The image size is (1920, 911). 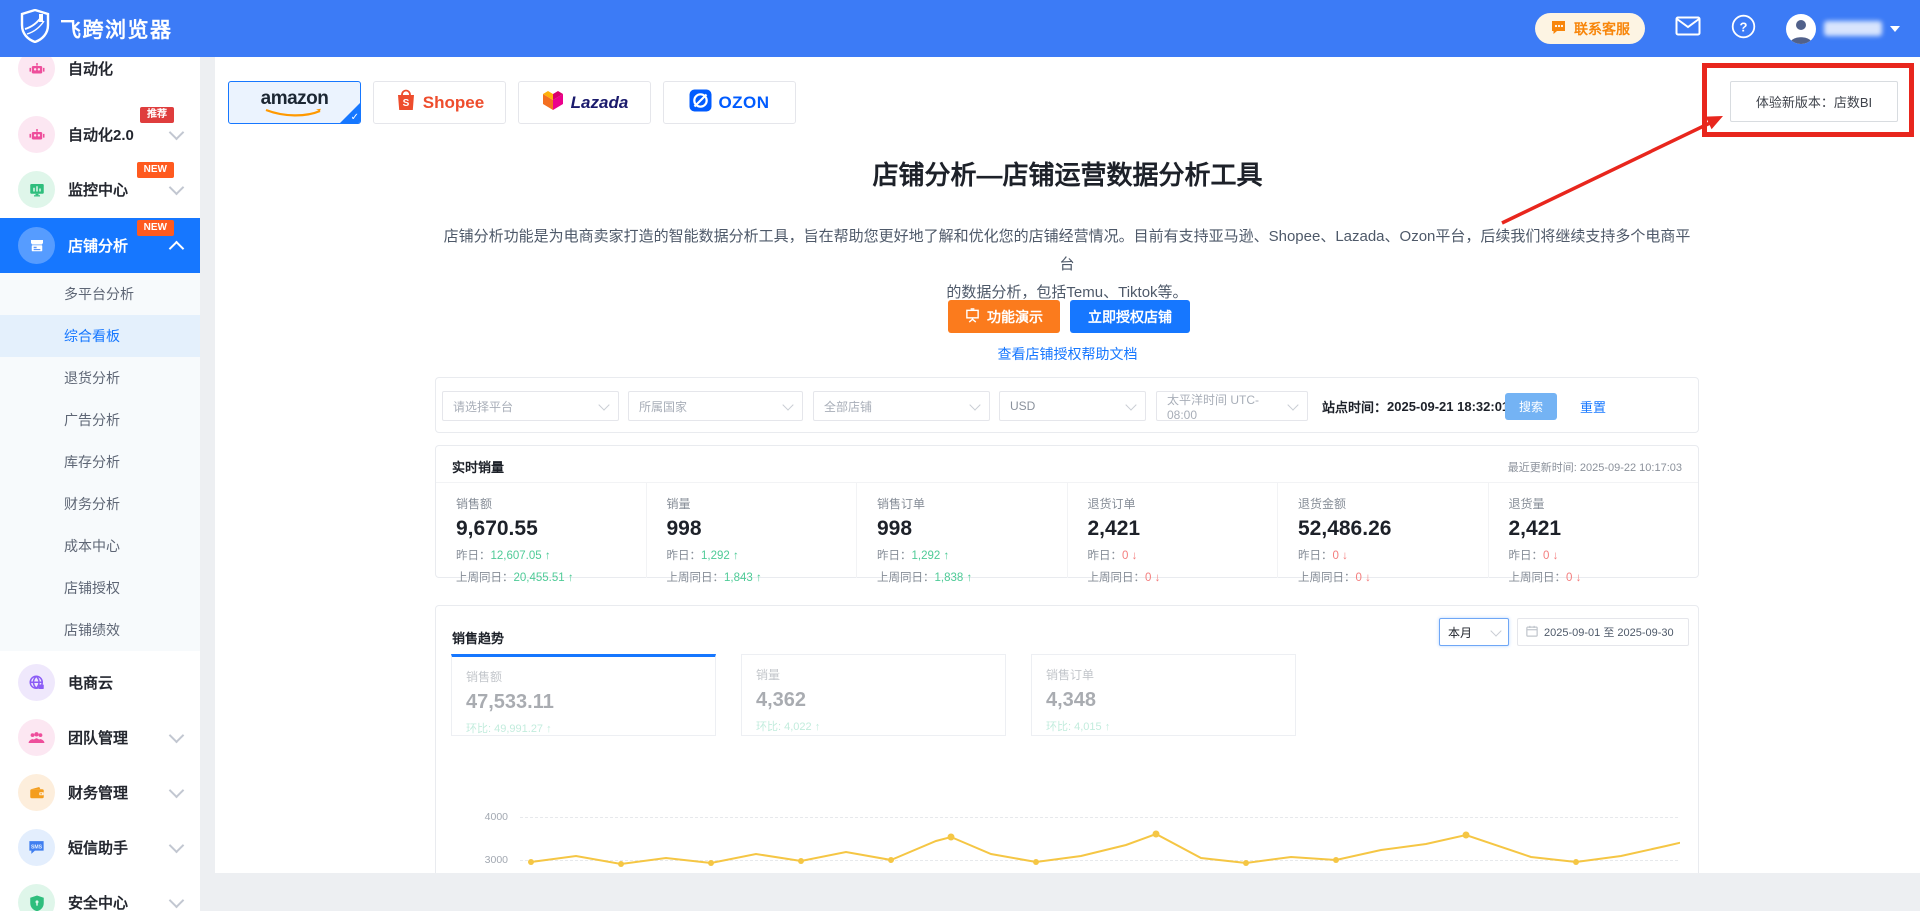 I want to click on date-range-picker: 2025-09-01 至 2025-09-30, so click(x=1603, y=632).